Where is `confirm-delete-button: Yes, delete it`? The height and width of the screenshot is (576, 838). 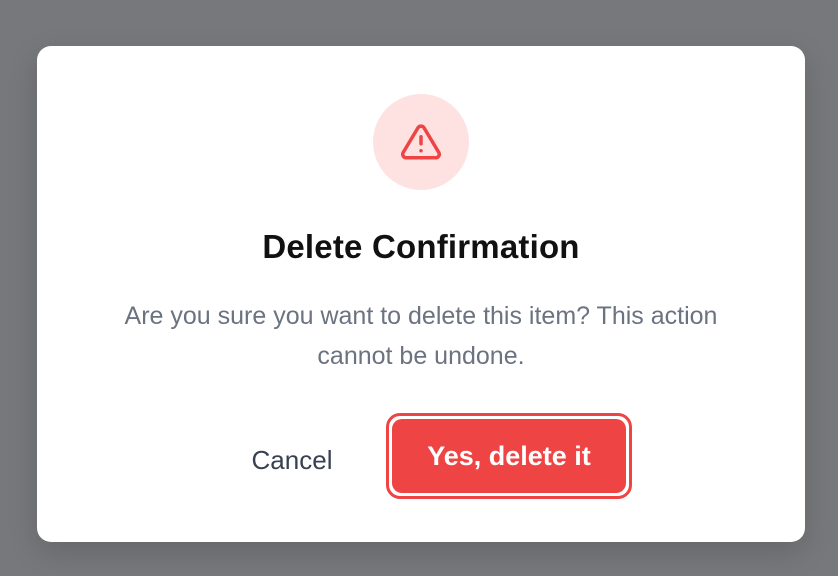
confirm-delete-button: Yes, delete it is located at coordinates (509, 456).